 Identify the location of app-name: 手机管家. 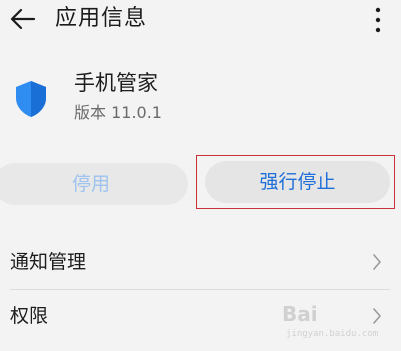
(116, 83).